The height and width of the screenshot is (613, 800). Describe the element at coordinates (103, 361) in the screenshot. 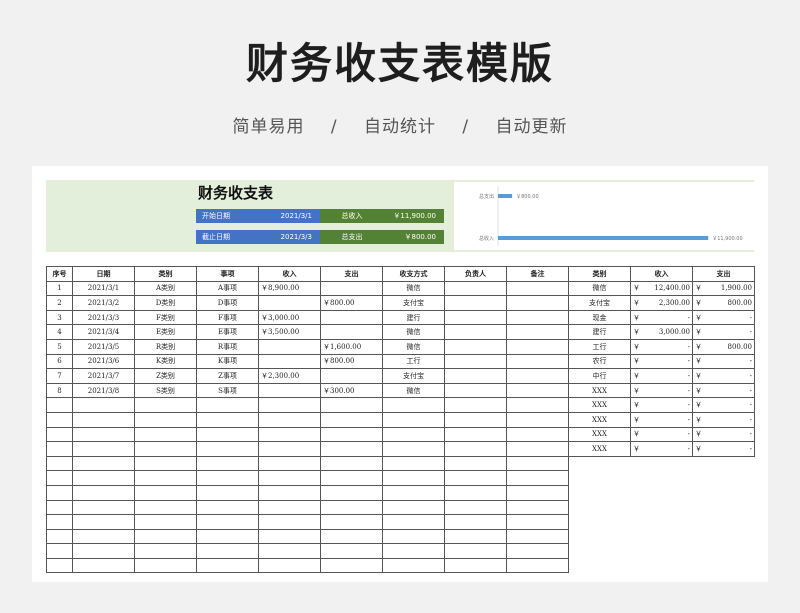

I see `table-cell: 2021/3/6` at that location.